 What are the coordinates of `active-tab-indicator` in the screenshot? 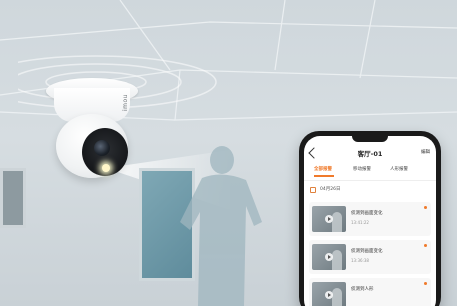 It's located at (324, 176).